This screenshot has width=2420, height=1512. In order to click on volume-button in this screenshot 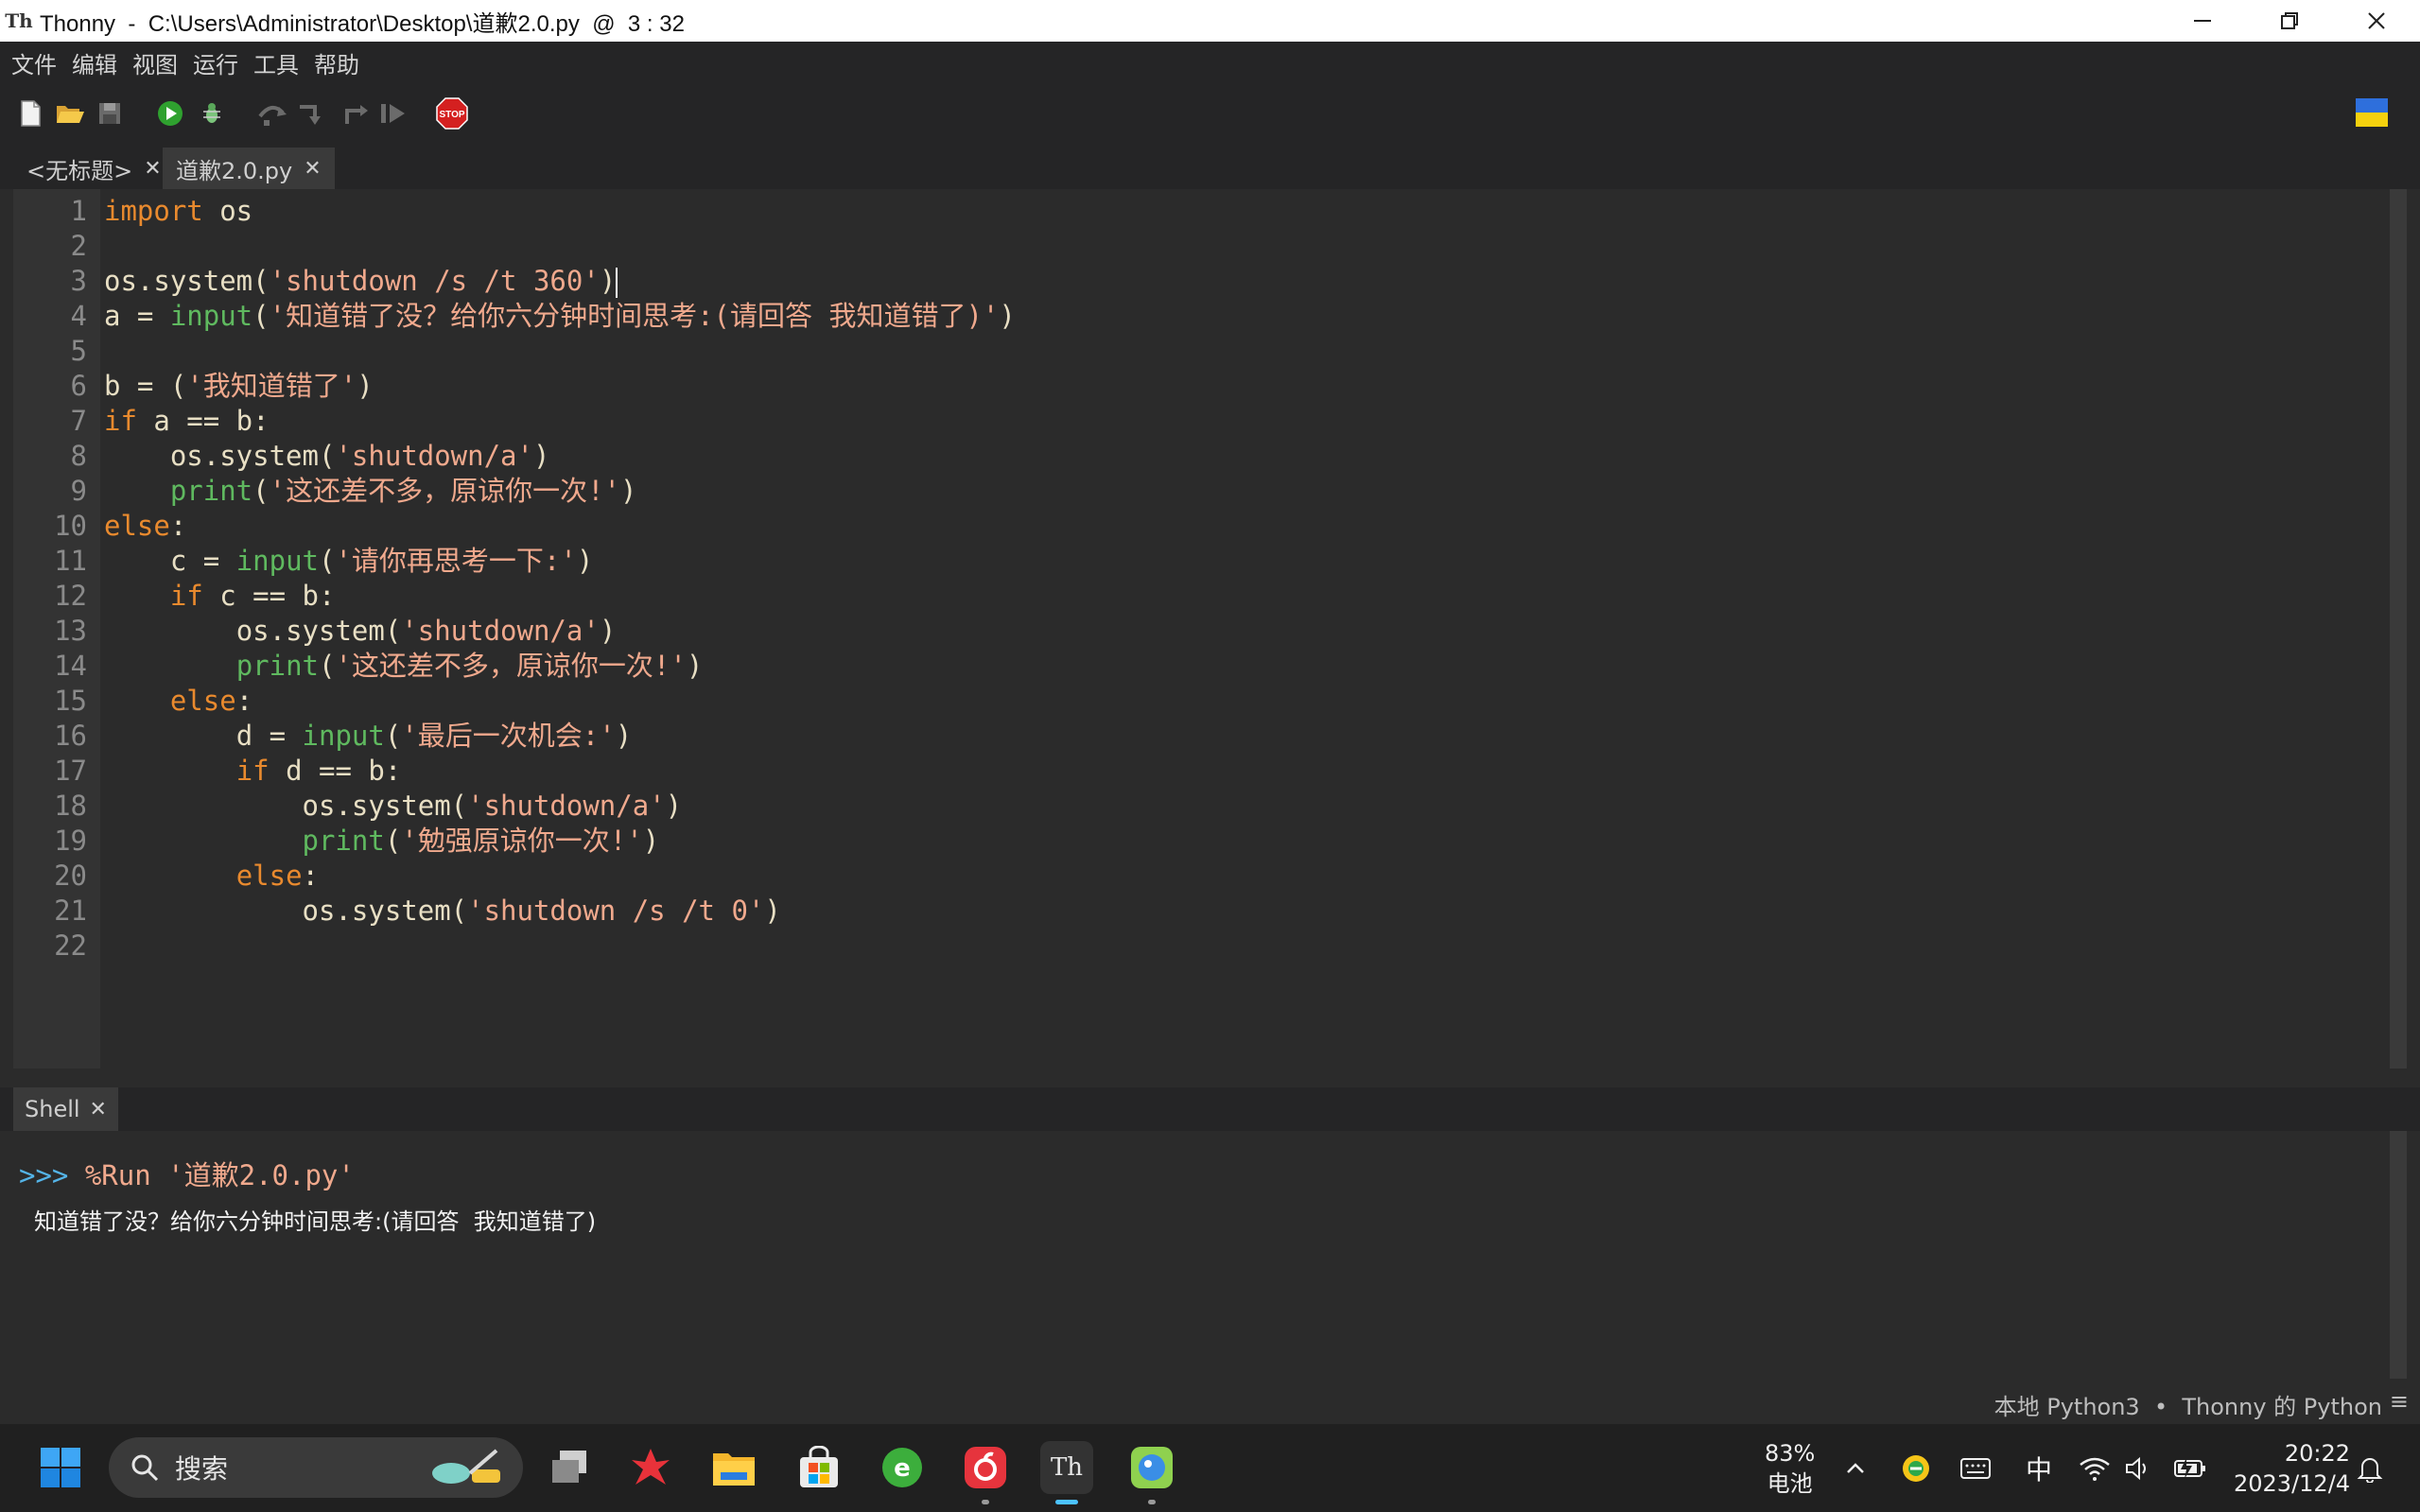, I will do `click(2138, 1468)`.